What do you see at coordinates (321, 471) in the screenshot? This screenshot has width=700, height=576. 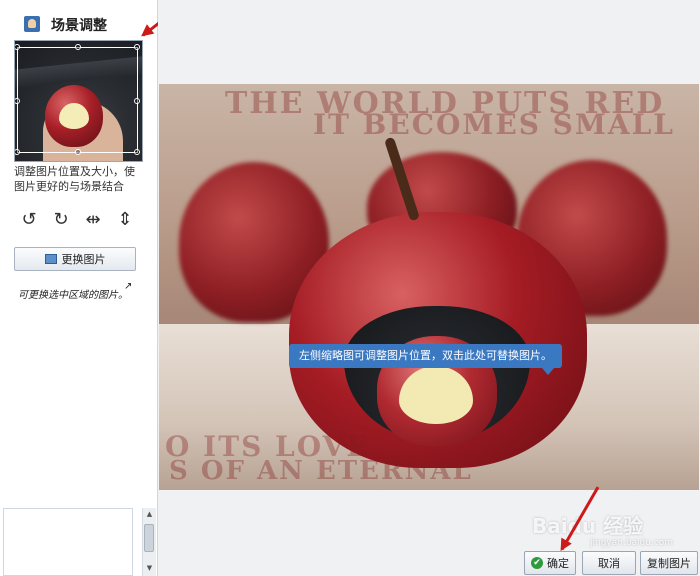 I see `overlay-text-4: S OF AN ETERNAL` at bounding box center [321, 471].